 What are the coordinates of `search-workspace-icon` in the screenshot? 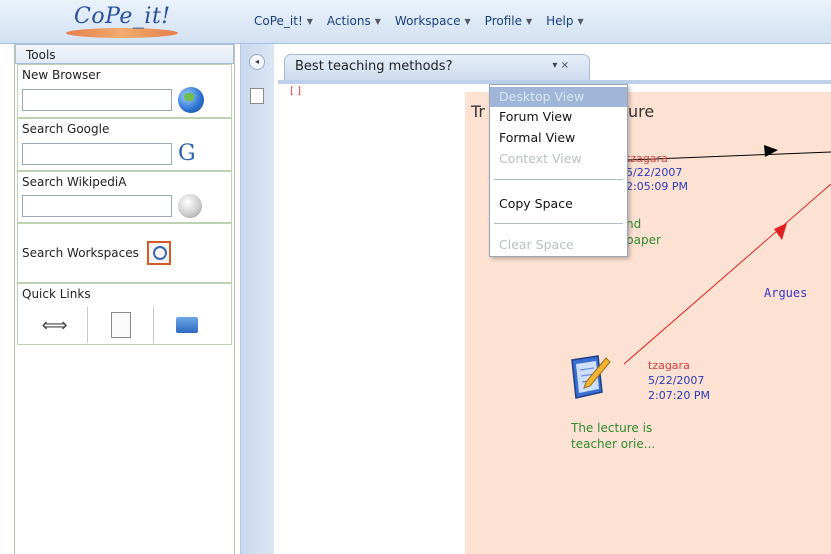 It's located at (158, 252).